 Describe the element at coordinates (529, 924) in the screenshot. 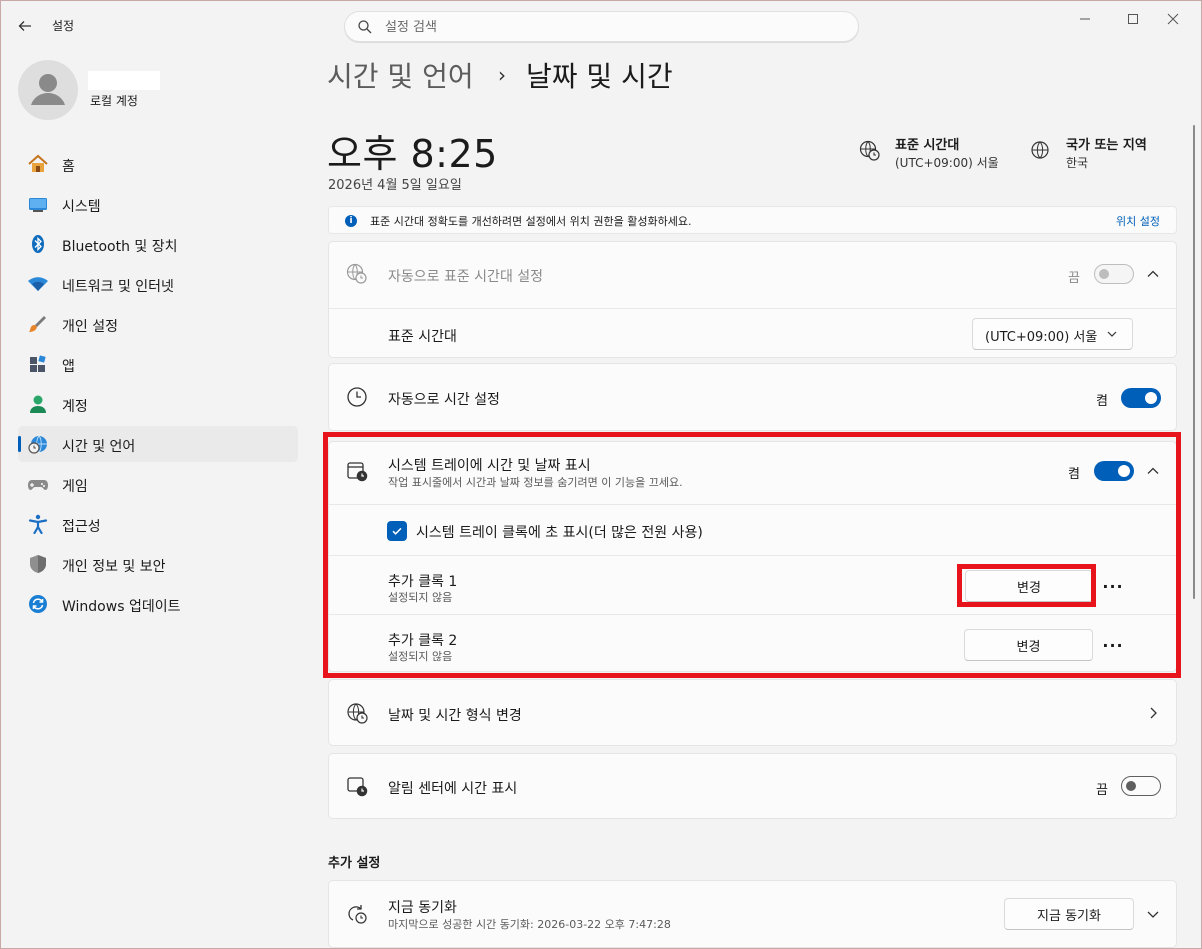

I see `last-sync-text: 마지막으로 성공한 시간 동기화: 2026-03-22 오후 7:47:28` at that location.